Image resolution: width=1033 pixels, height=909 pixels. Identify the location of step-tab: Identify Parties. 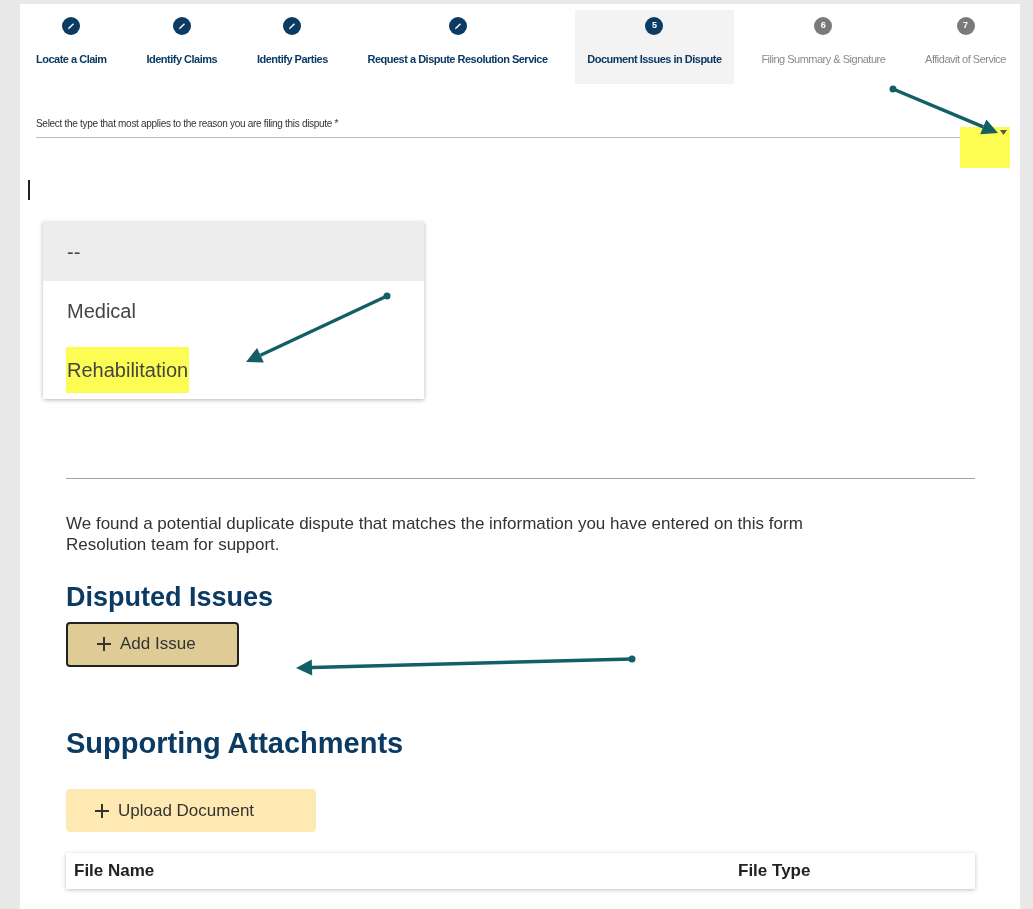
(292, 47).